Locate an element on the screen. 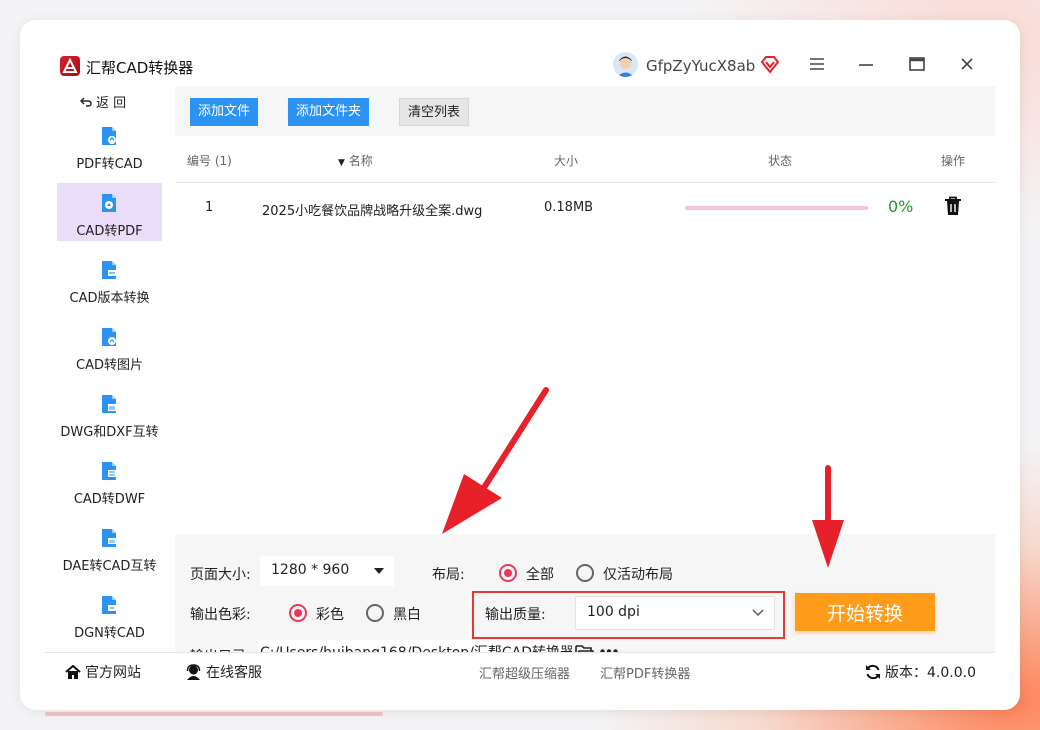  progress-percent: 0% is located at coordinates (901, 206).